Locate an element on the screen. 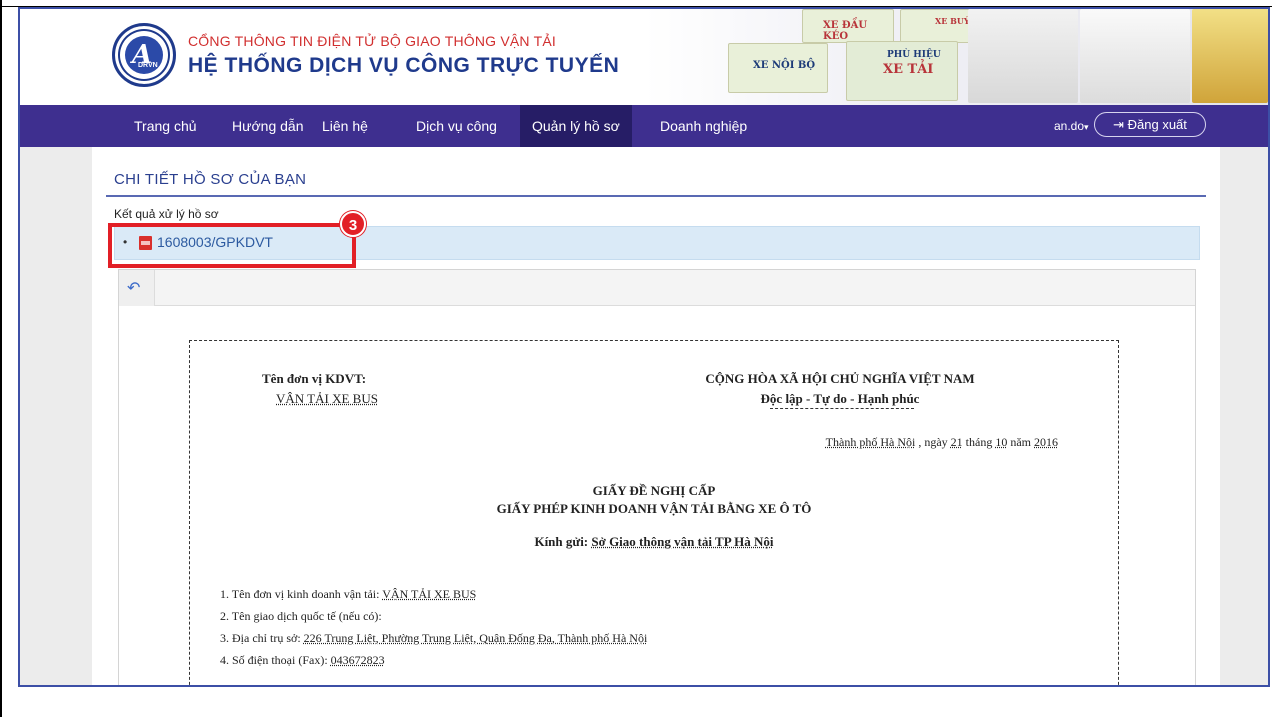 The image size is (1272, 717). unit-name-label: Tên đơn vị KDVT: is located at coordinates (314, 378).